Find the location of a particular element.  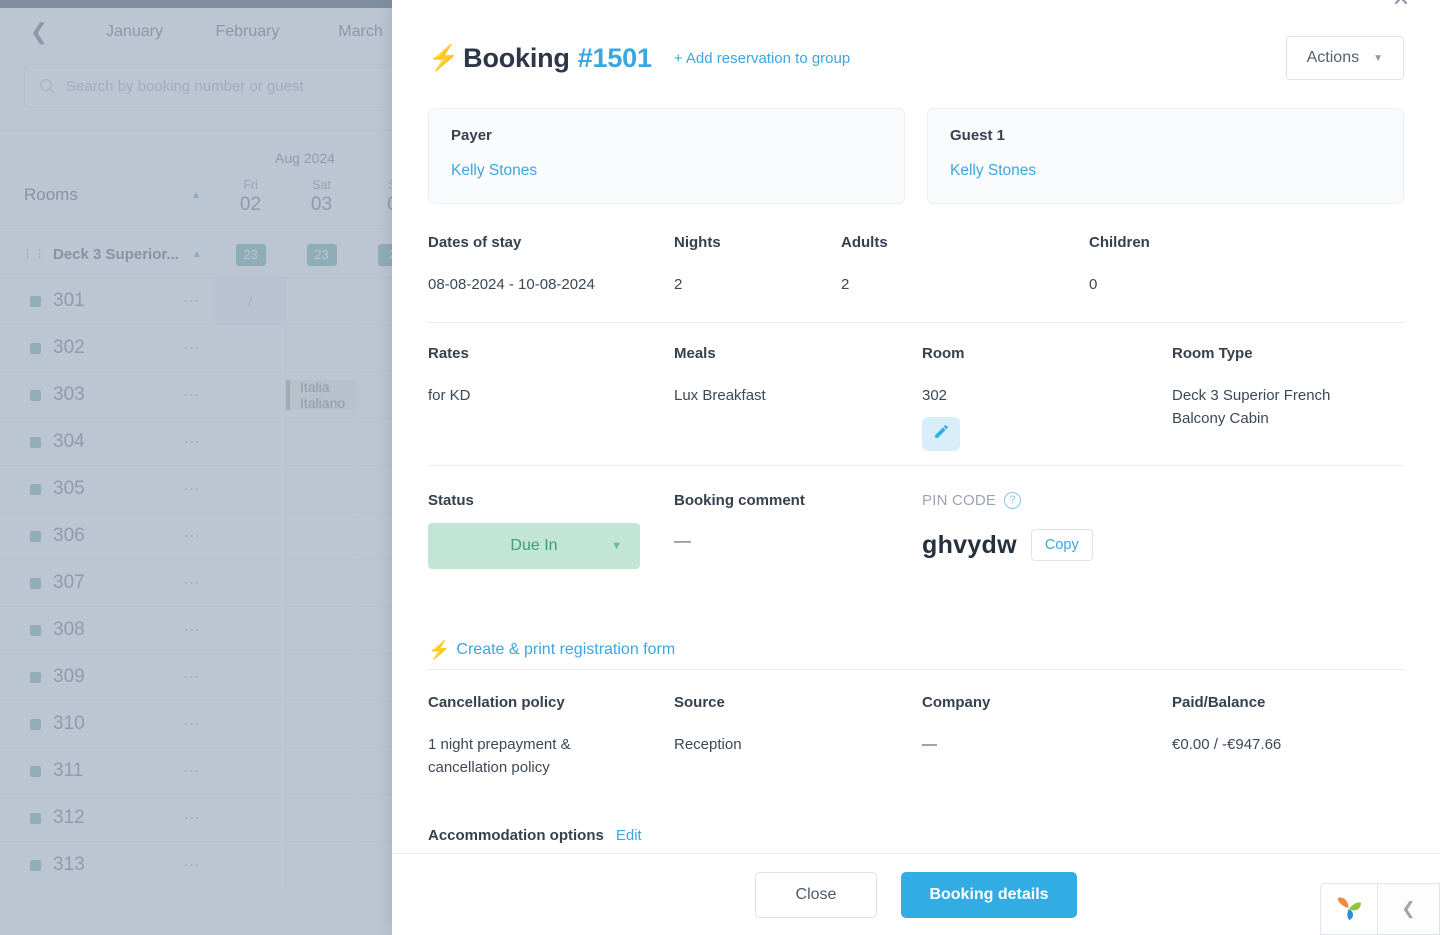

page-title: Booking #1501 is located at coordinates (557, 58).